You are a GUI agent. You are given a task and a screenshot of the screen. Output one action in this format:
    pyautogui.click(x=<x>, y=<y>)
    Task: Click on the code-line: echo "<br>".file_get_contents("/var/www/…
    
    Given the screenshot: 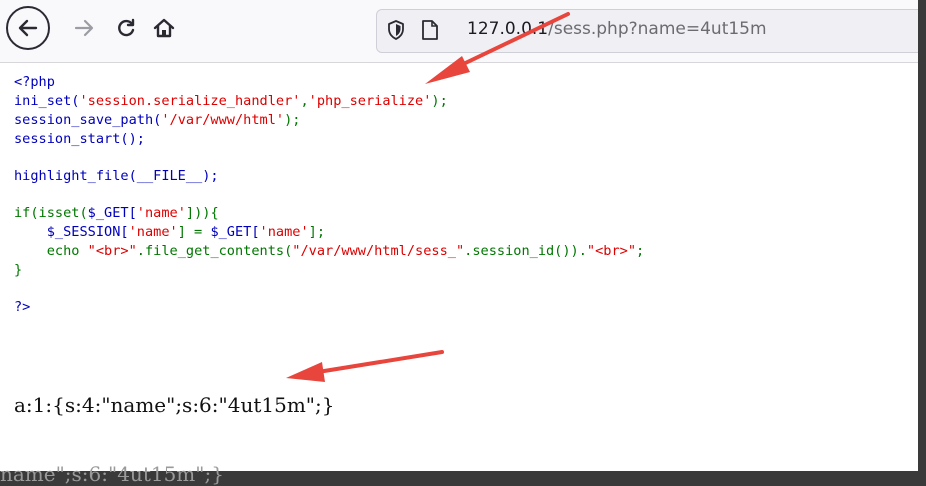 What is the action you would take?
    pyautogui.click(x=329, y=251)
    